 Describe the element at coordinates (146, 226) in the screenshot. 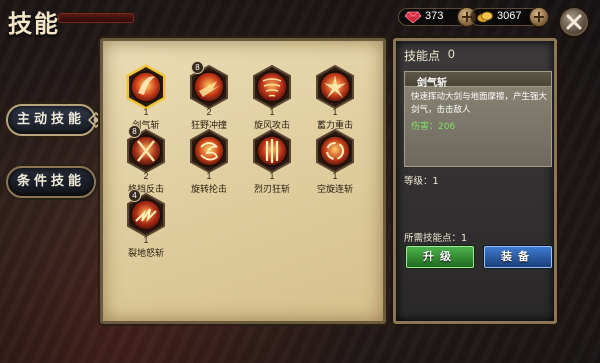

I see `skill-slot: 4 1 裂地怒斩` at that location.